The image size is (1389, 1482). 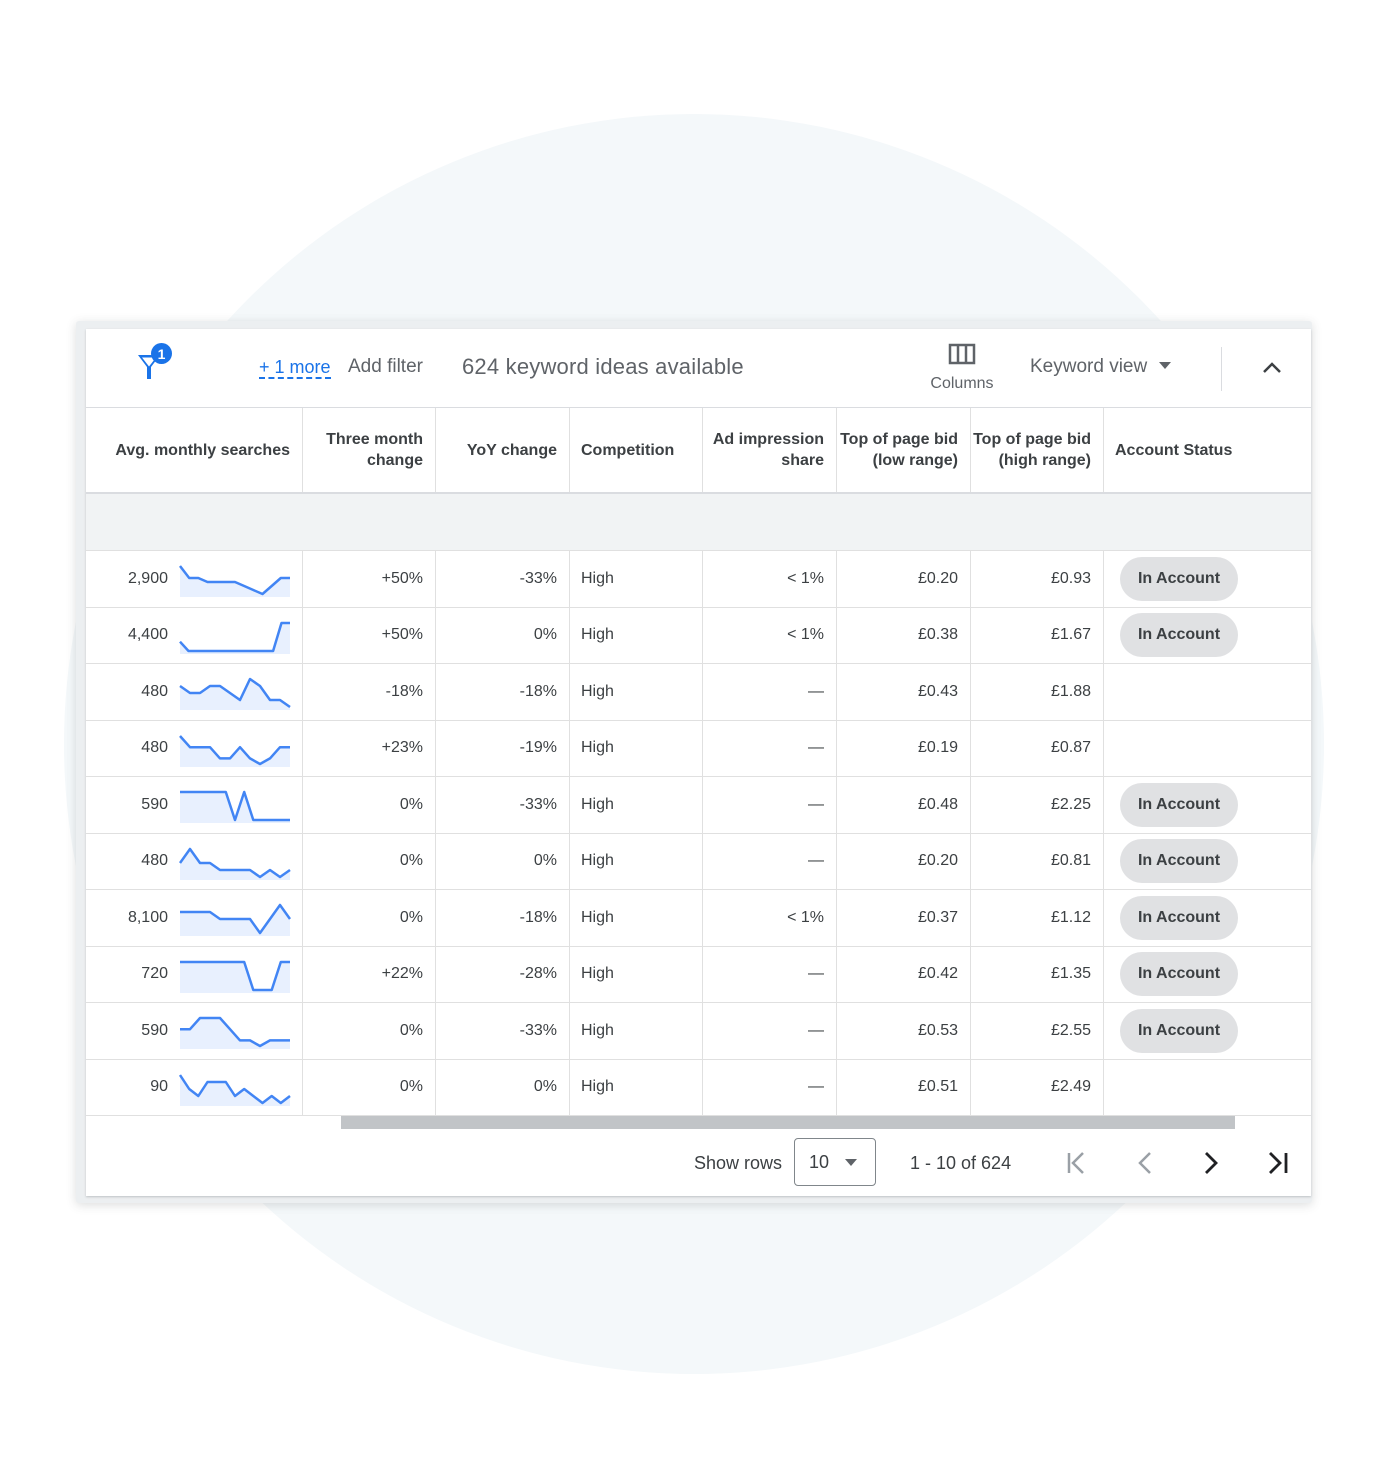 I want to click on header-three-month-change: Three month change, so click(x=369, y=450).